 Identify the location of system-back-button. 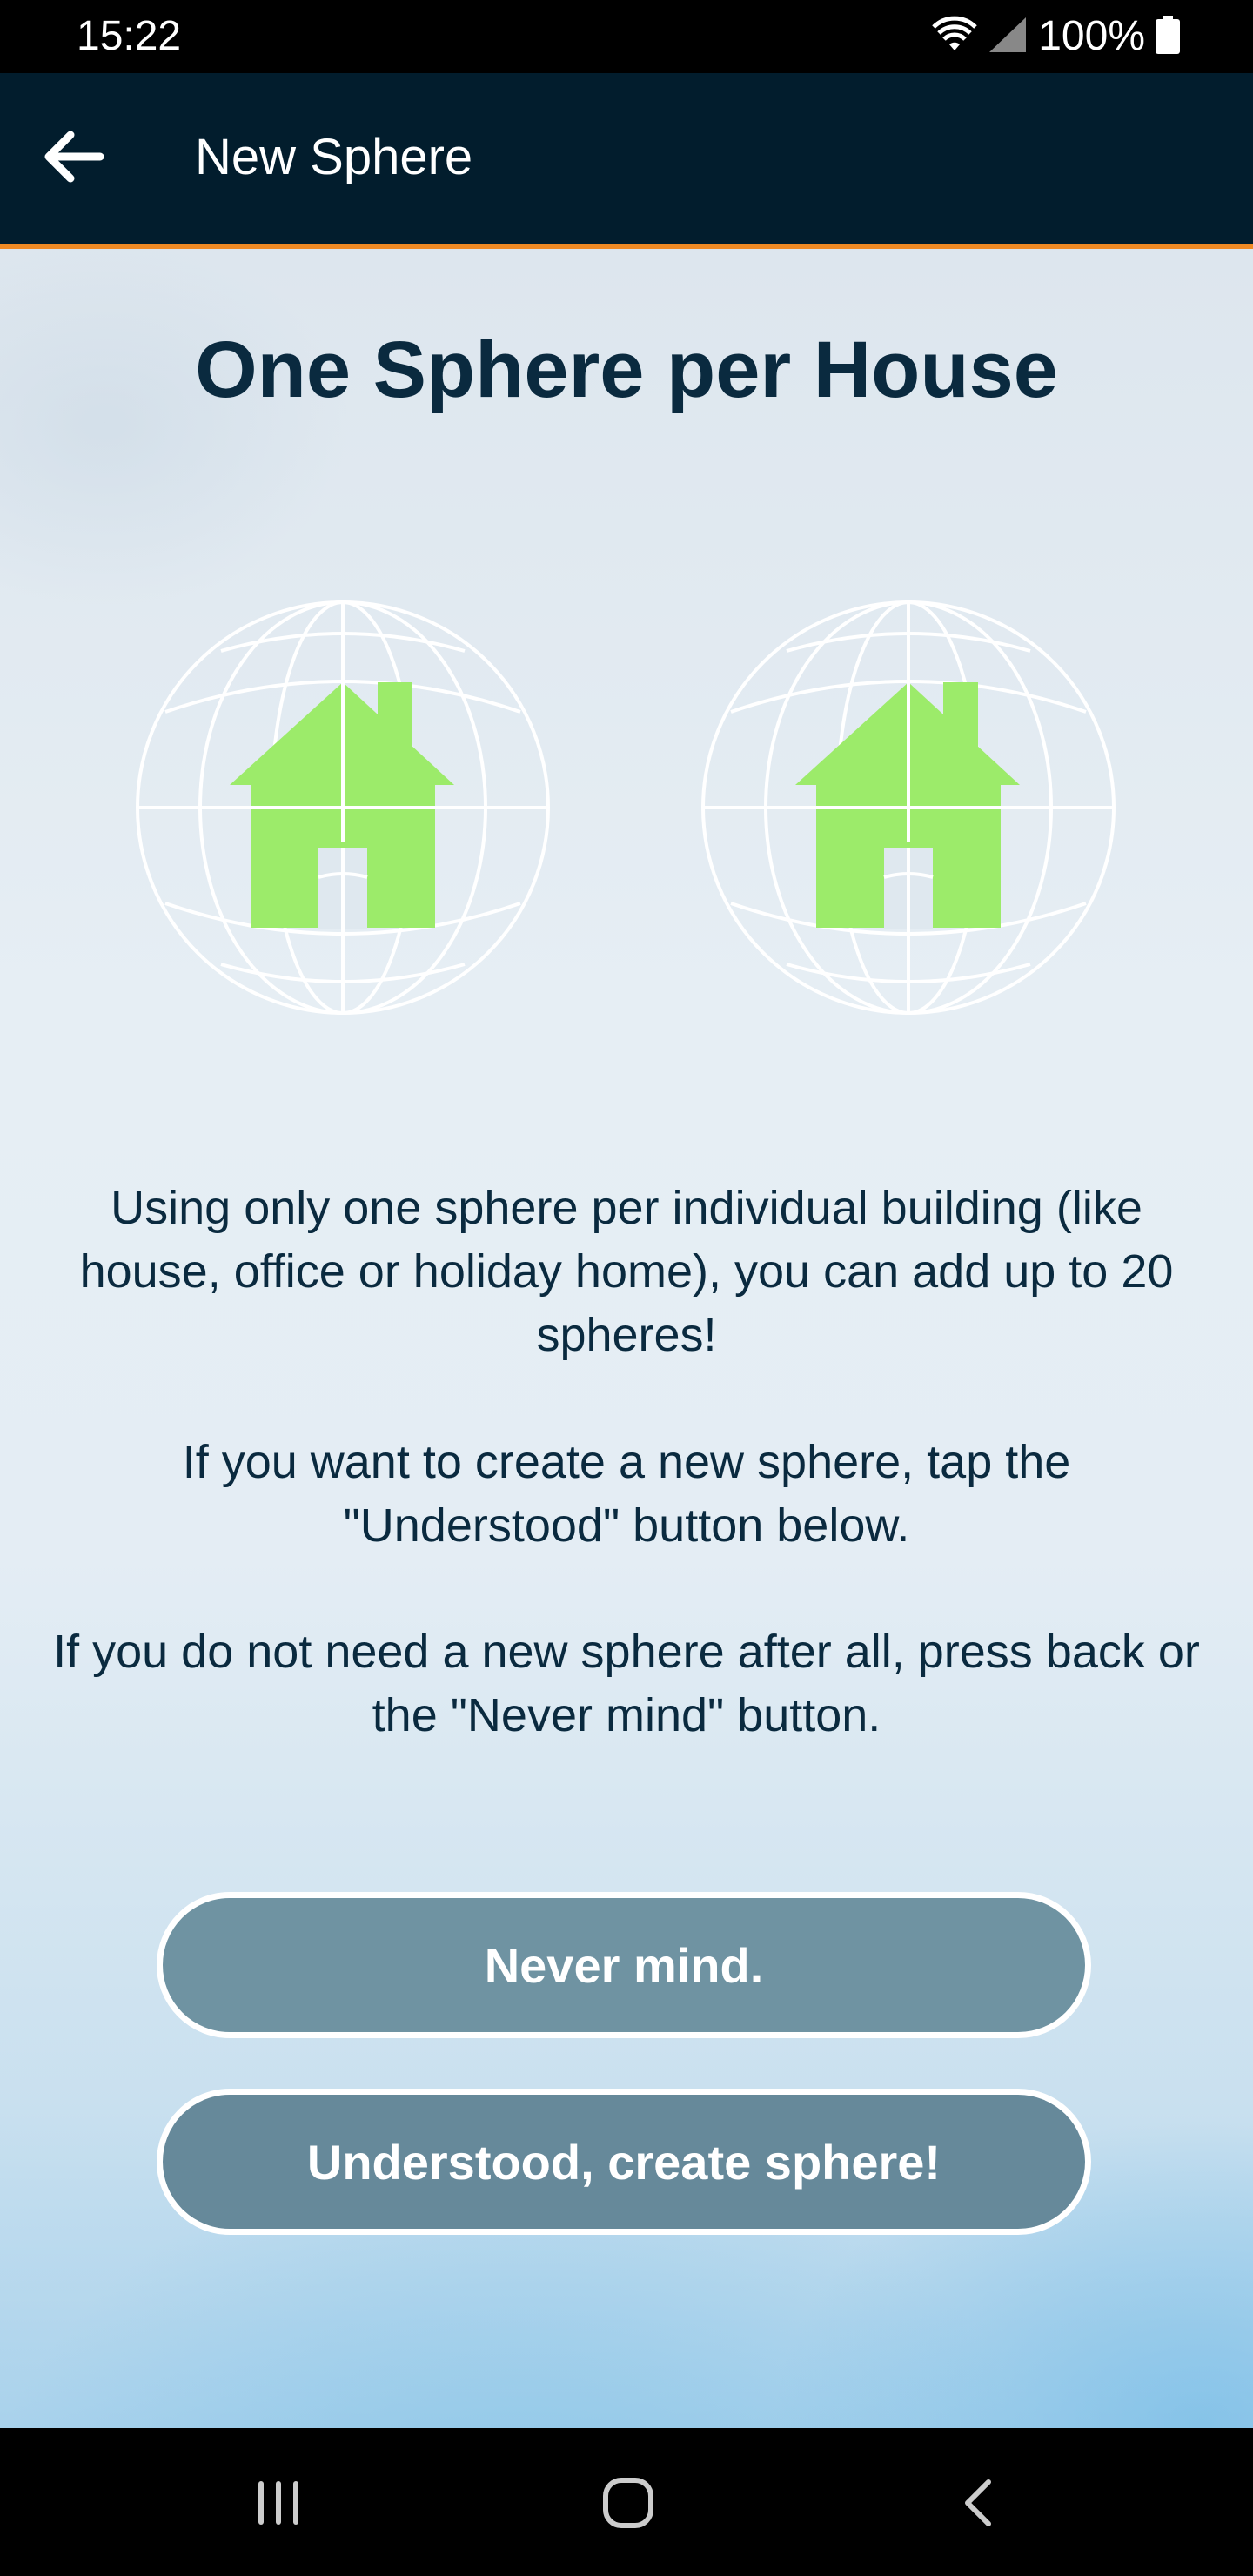
(978, 2503).